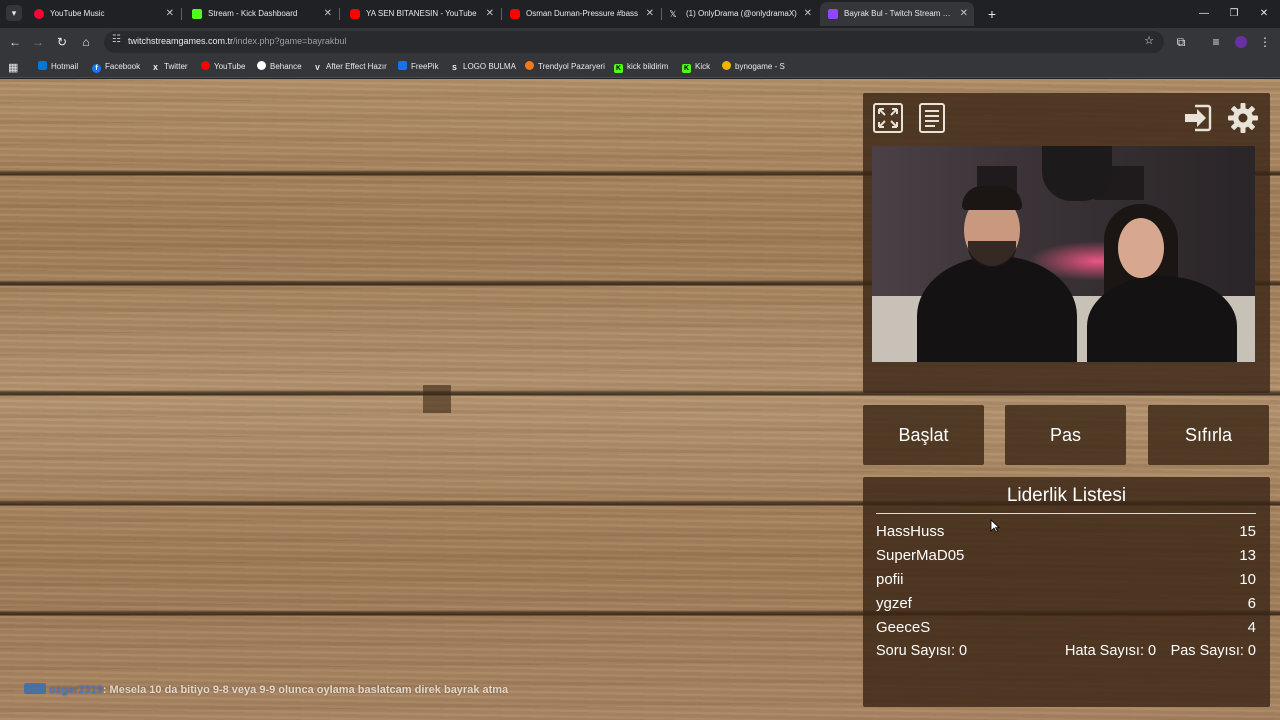 Image resolution: width=1280 pixels, height=720 pixels. What do you see at coordinates (1066, 243) in the screenshot?
I see `control-panel` at bounding box center [1066, 243].